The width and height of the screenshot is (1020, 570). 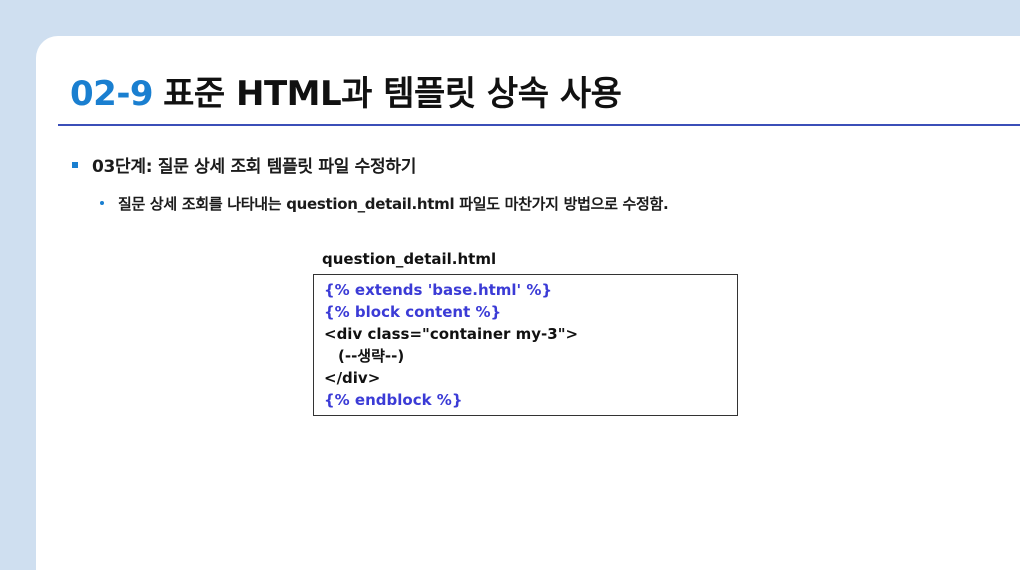 What do you see at coordinates (75, 165) in the screenshot?
I see `square-bullet-icon` at bounding box center [75, 165].